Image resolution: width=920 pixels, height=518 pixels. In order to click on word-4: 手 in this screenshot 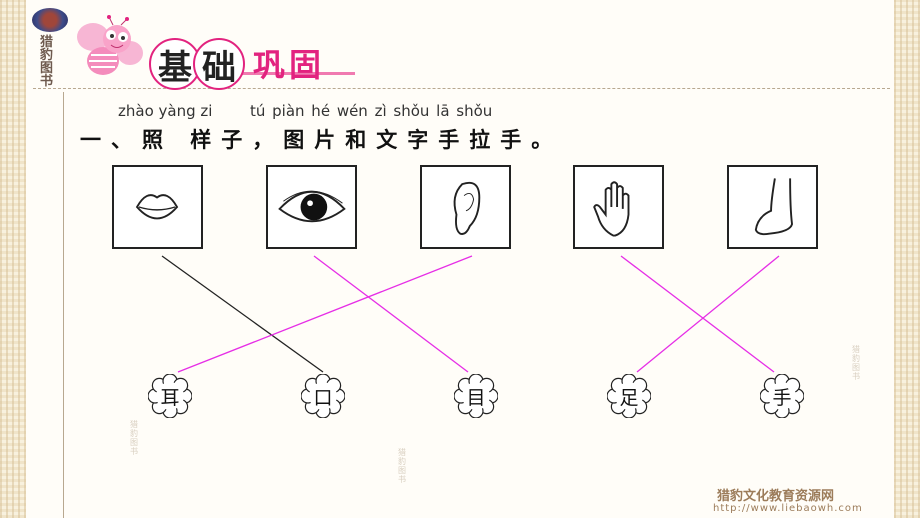, I will do `click(782, 396)`.